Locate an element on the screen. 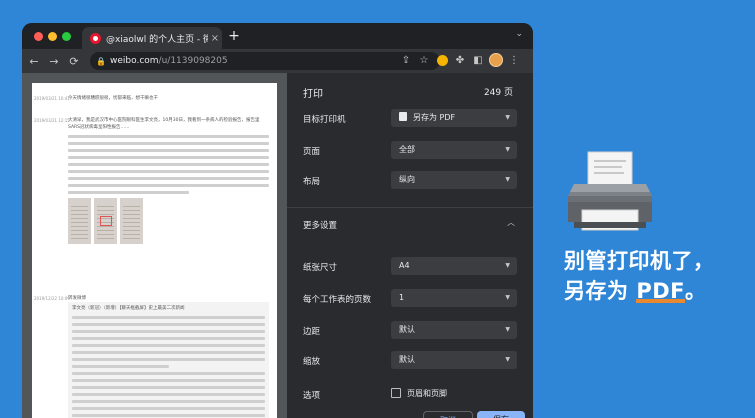 This screenshot has width=755, height=418. layout-row: 布局 纵向 ▼ is located at coordinates (410, 181).